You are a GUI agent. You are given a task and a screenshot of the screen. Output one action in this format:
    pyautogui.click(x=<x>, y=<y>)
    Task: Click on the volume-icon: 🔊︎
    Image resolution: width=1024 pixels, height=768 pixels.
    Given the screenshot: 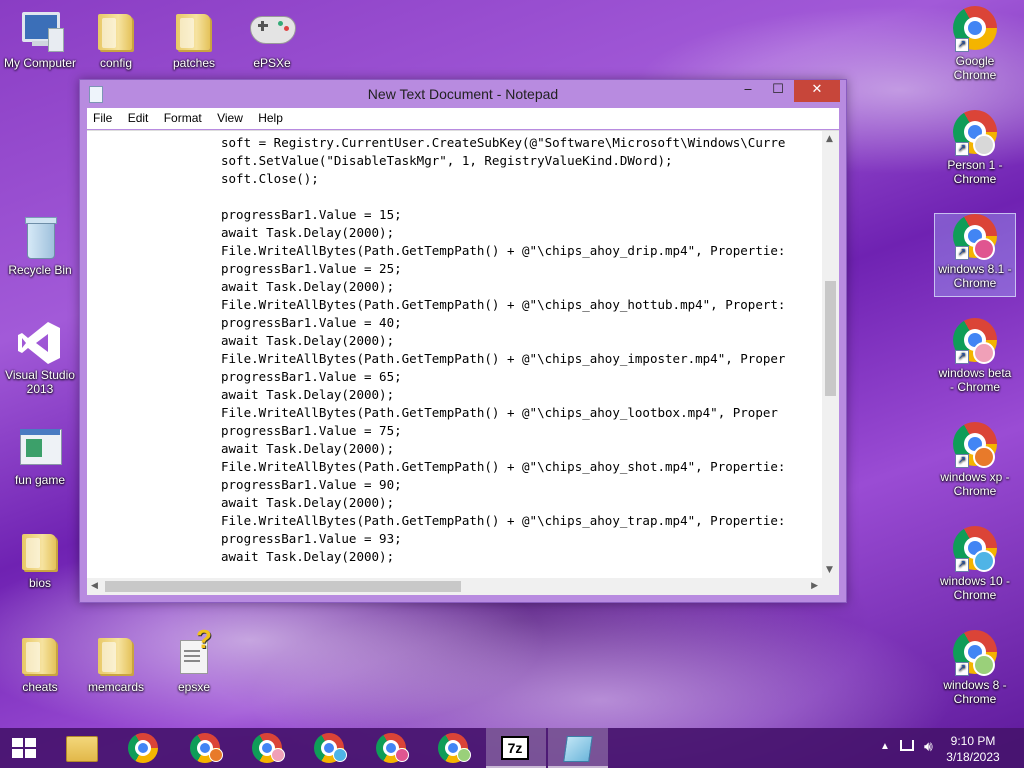 What is the action you would take?
    pyautogui.click(x=928, y=746)
    